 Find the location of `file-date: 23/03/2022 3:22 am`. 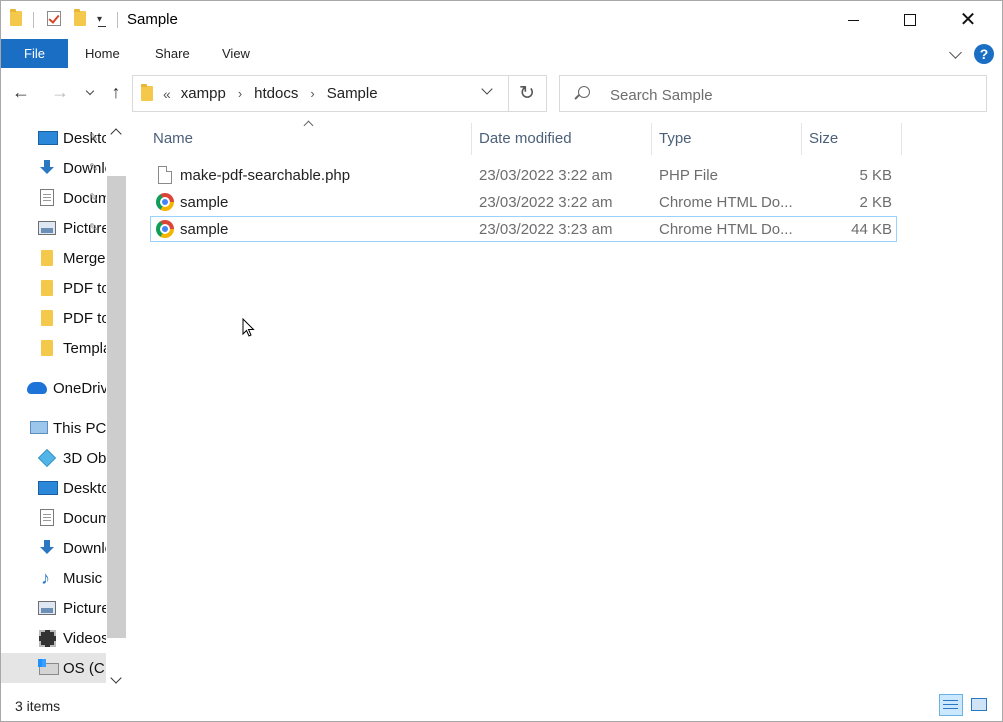

file-date: 23/03/2022 3:22 am is located at coordinates (546, 175).